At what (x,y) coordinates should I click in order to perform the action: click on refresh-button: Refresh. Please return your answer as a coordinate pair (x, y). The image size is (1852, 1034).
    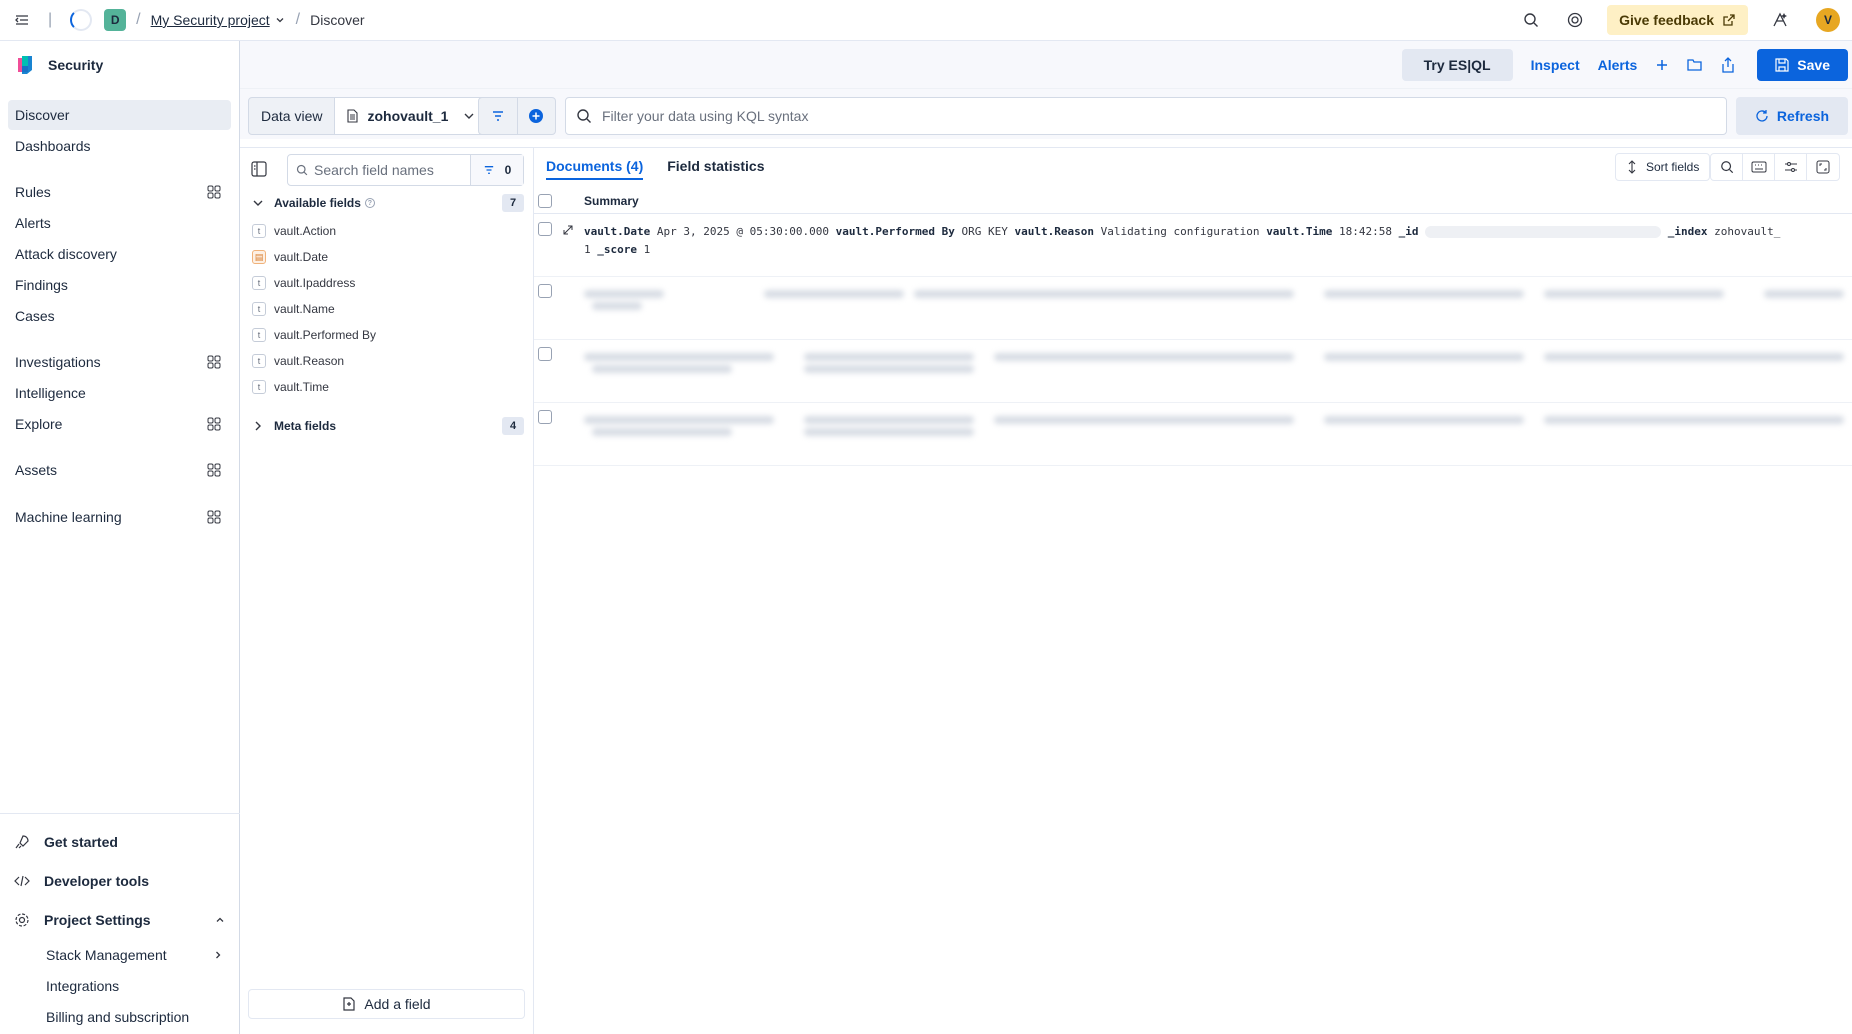
    Looking at the image, I should click on (1792, 116).